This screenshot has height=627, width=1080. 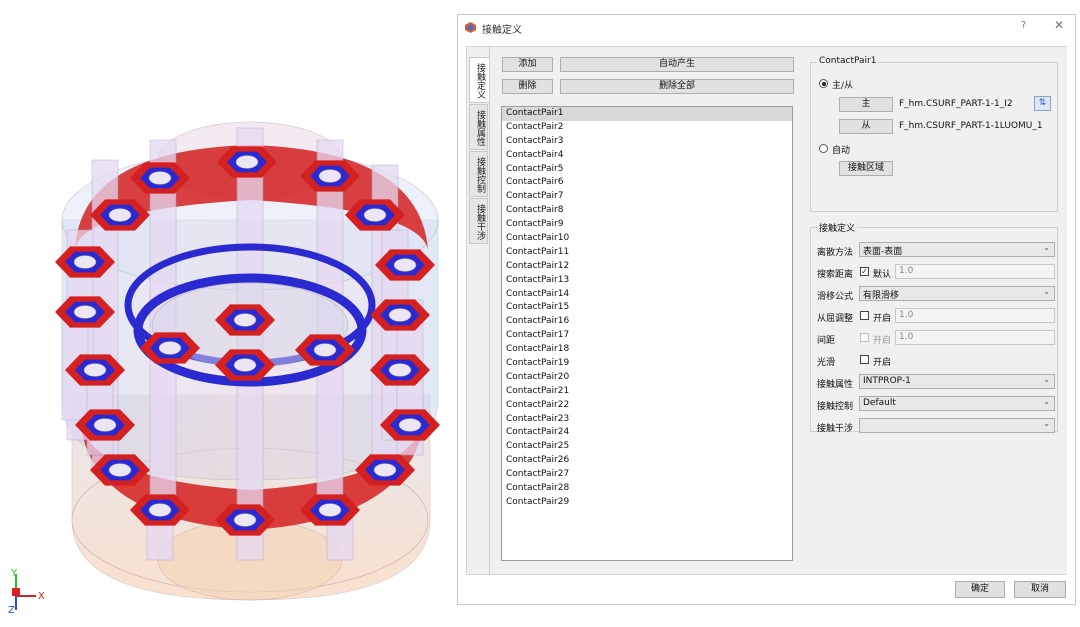 I want to click on auto-generate-button: 自动产生, so click(x=677, y=64).